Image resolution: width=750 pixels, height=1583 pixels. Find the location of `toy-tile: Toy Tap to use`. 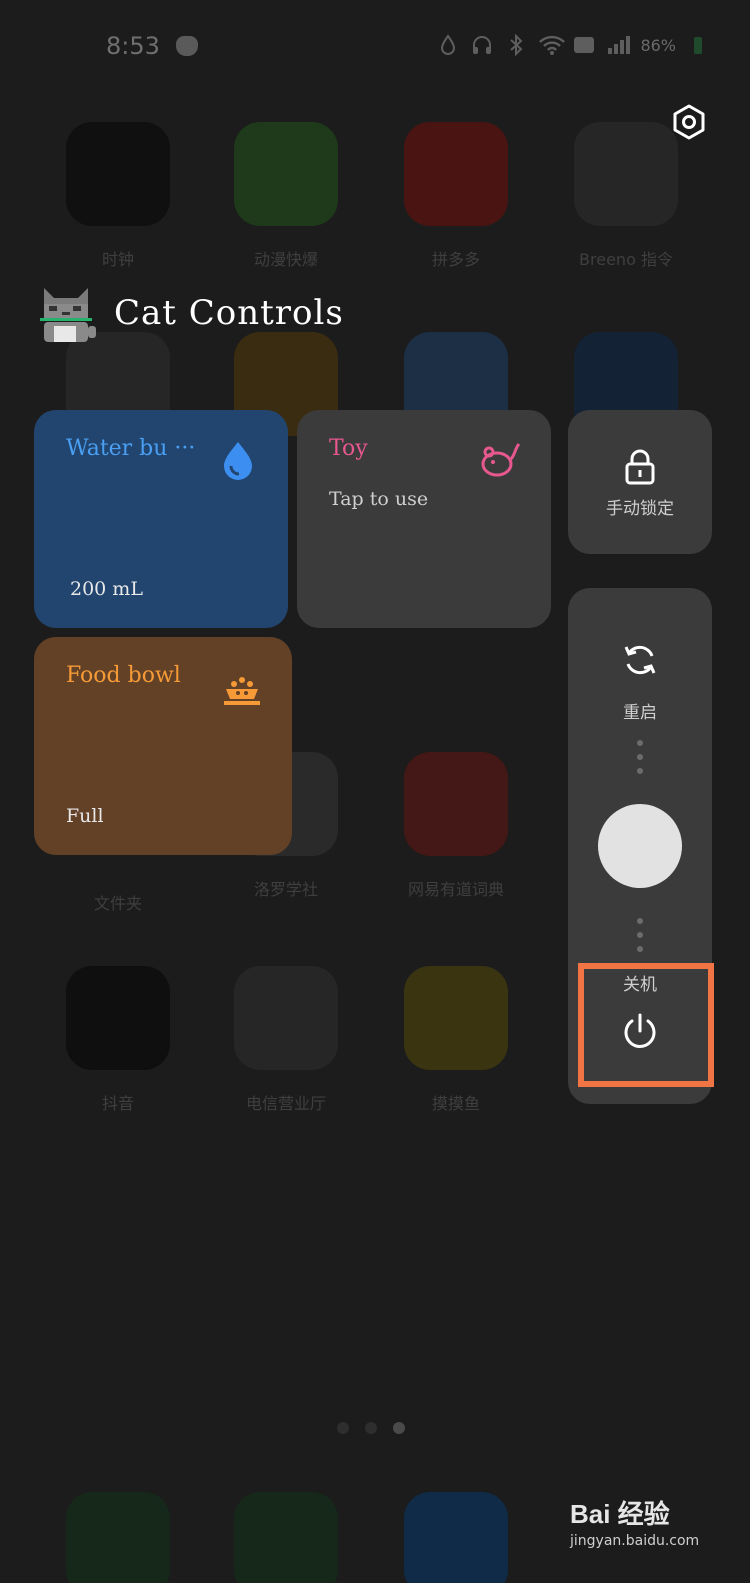

toy-tile: Toy Tap to use is located at coordinates (424, 519).